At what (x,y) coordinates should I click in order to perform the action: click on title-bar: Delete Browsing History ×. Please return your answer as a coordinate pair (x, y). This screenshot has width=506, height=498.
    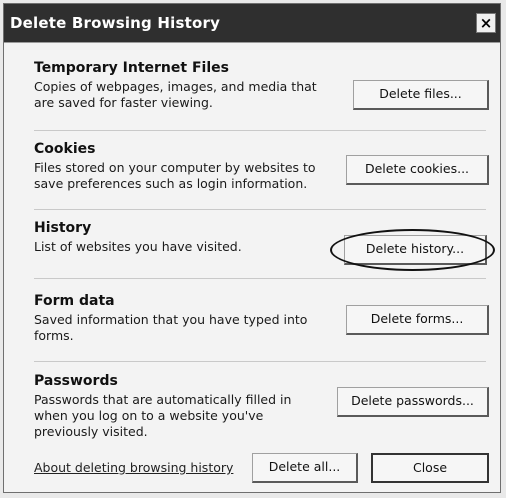
    Looking at the image, I should click on (252, 23).